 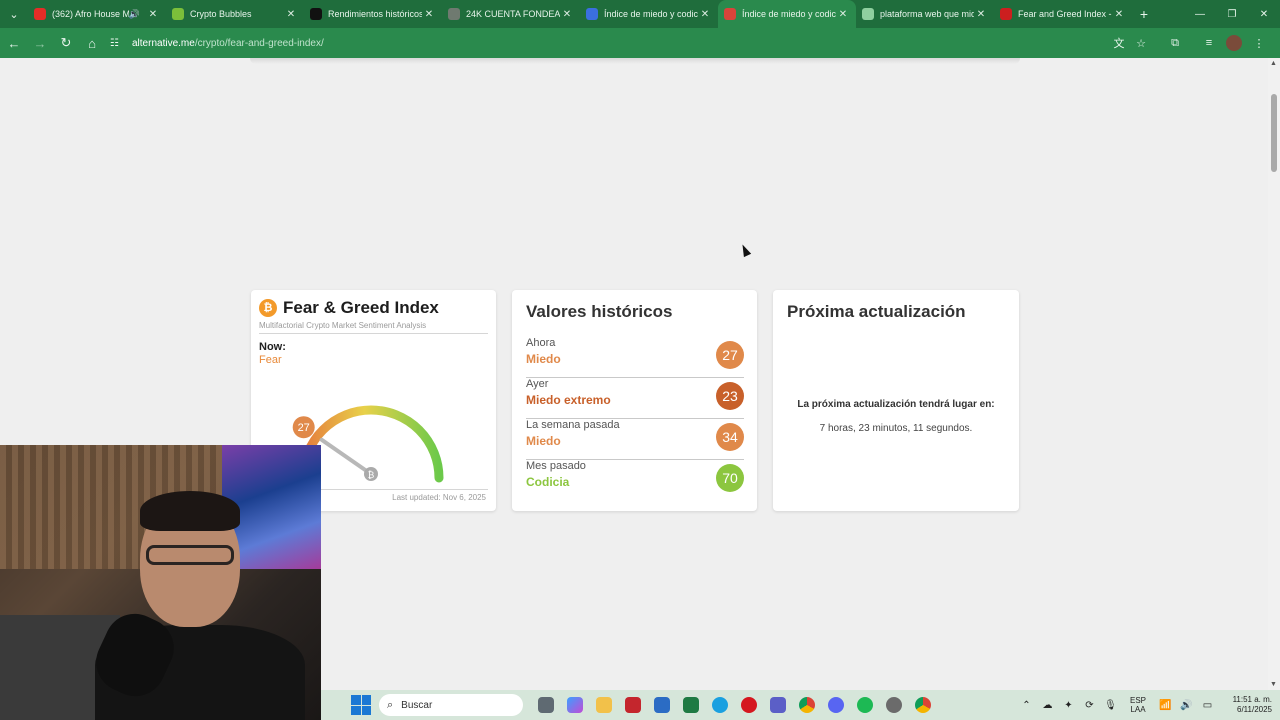 I want to click on menu-kebab-icon: ⋮, so click(x=1259, y=43).